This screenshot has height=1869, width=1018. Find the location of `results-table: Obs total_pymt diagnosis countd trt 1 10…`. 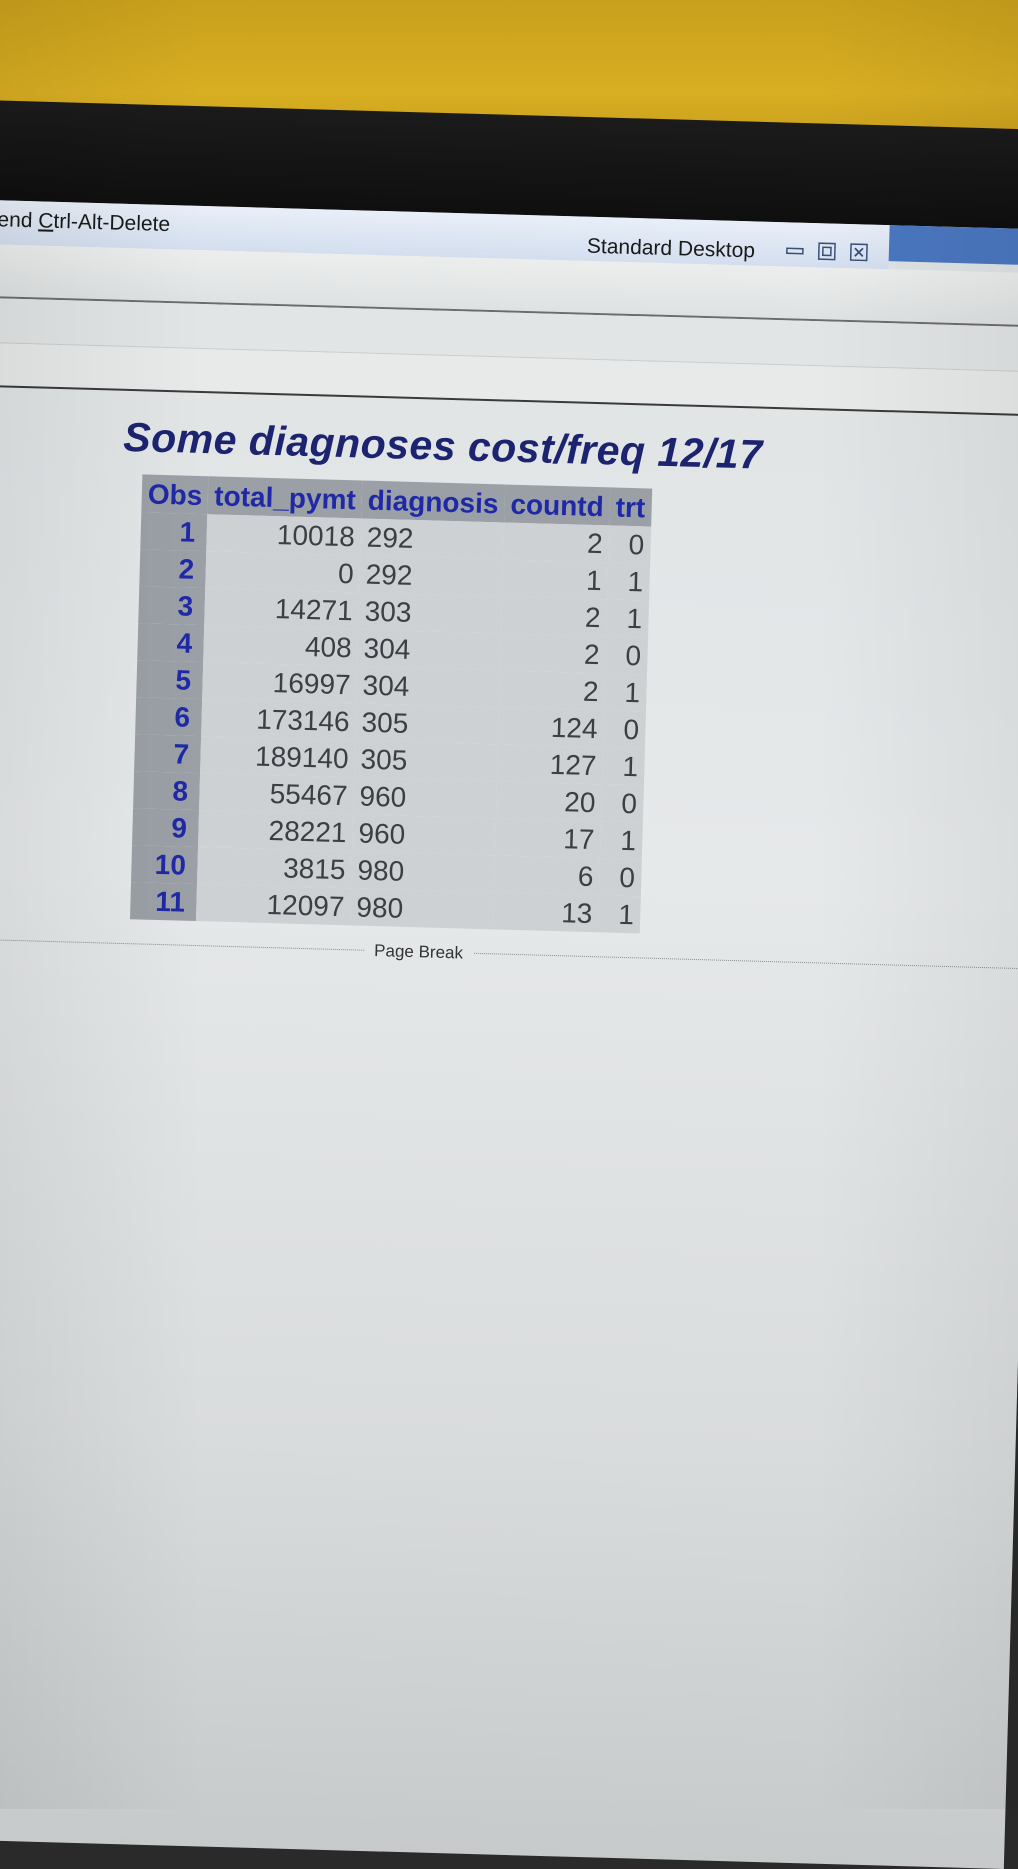

results-table: Obs total_pymt diagnosis countd trt 1 10… is located at coordinates (390, 704).